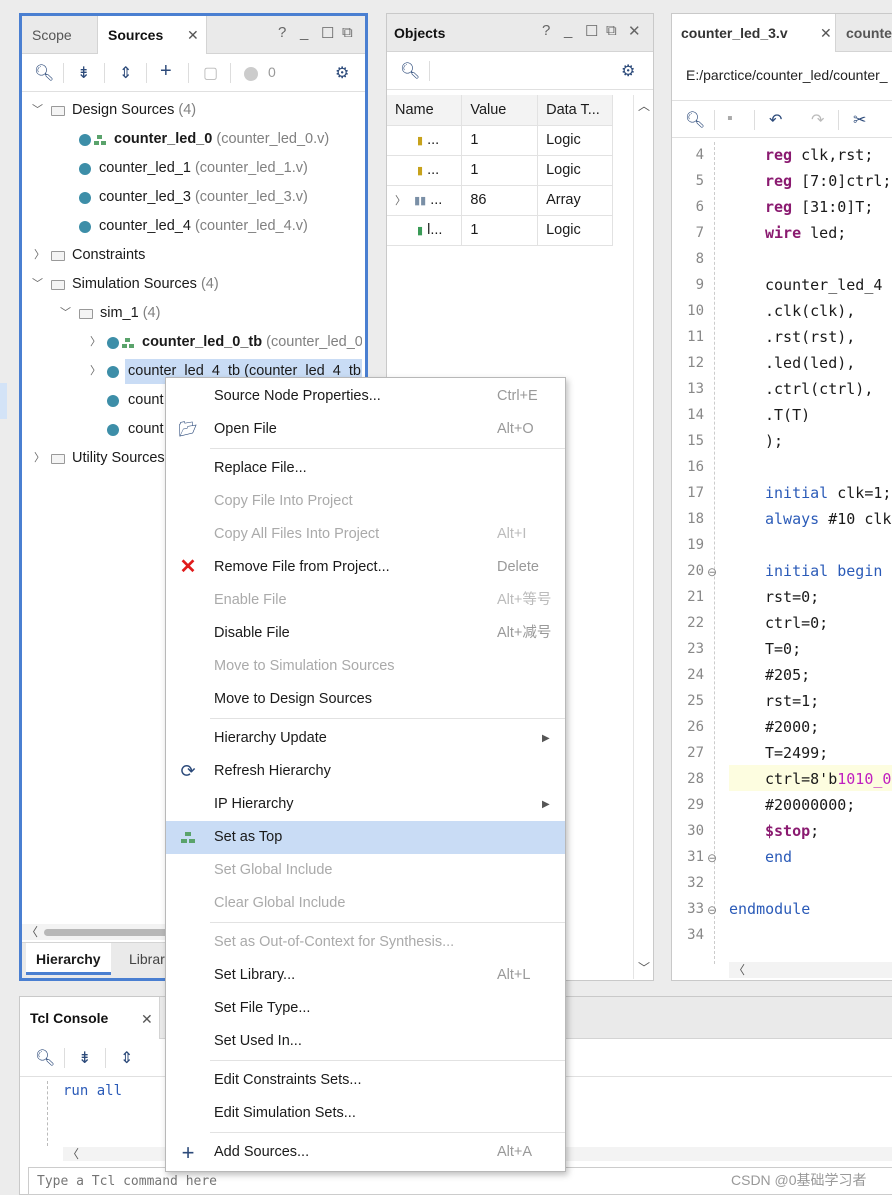 This screenshot has width=892, height=1195. What do you see at coordinates (500, 110) in the screenshot?
I see `column-header: Value` at bounding box center [500, 110].